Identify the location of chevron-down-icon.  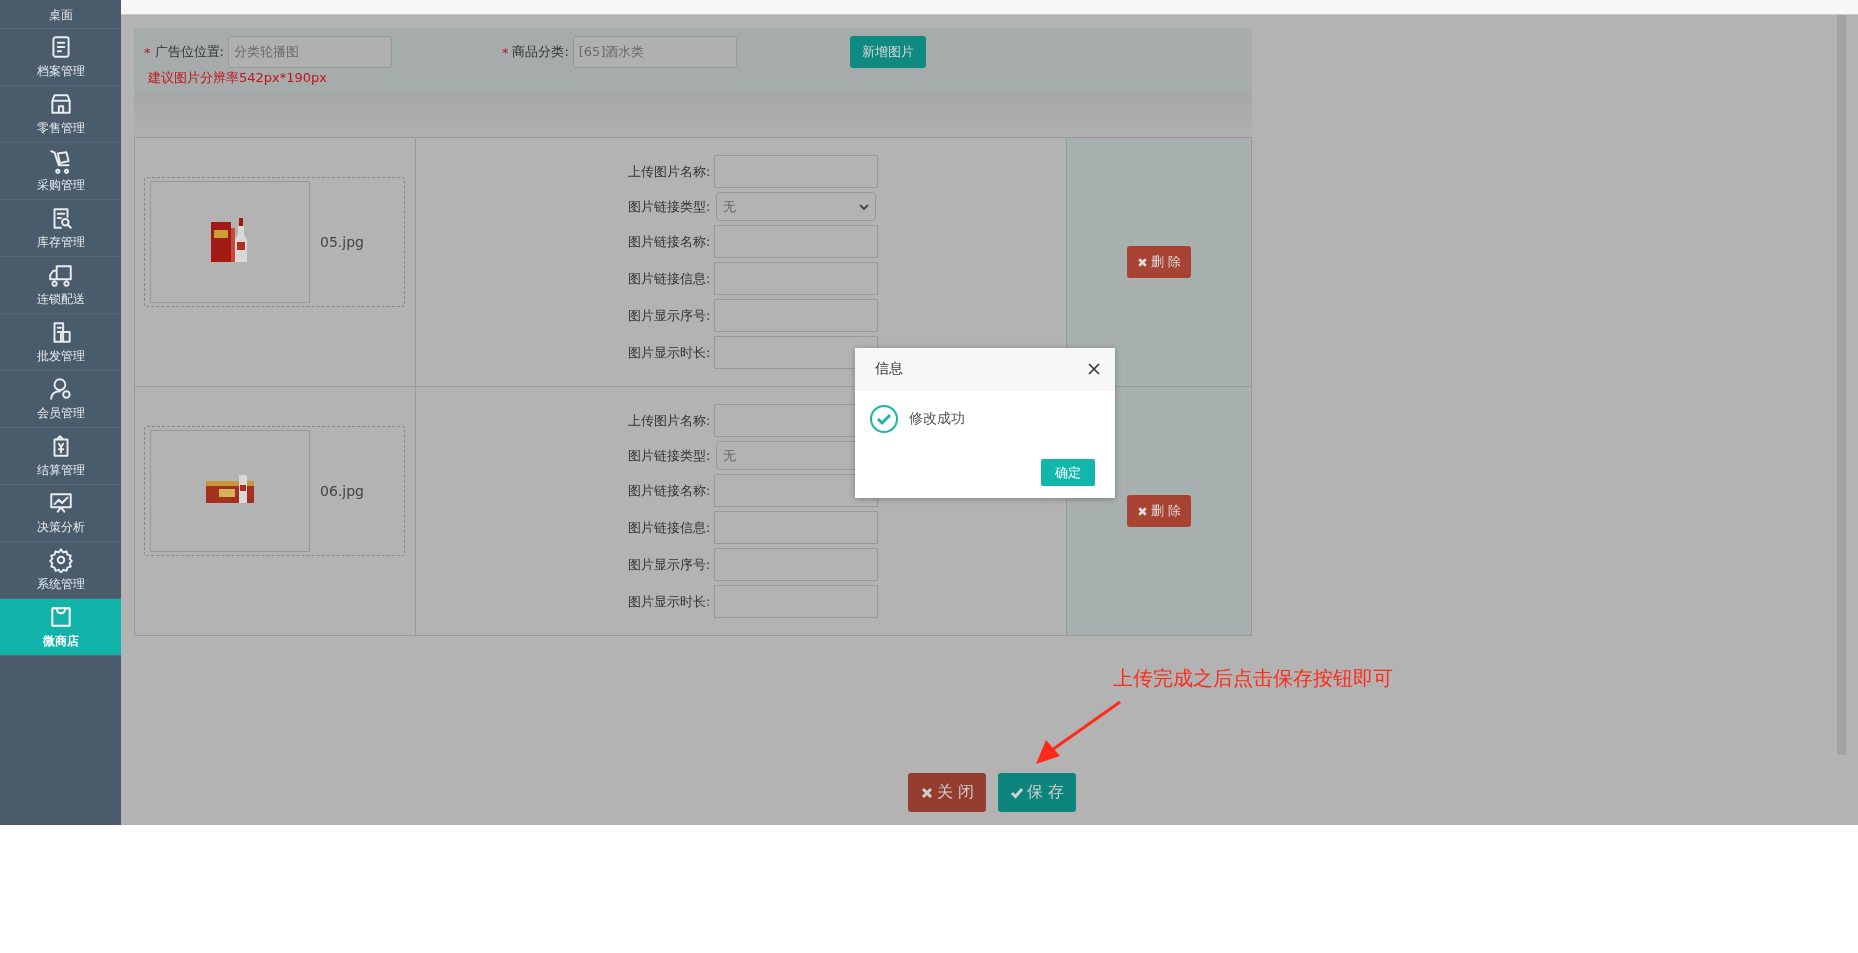
(864, 206).